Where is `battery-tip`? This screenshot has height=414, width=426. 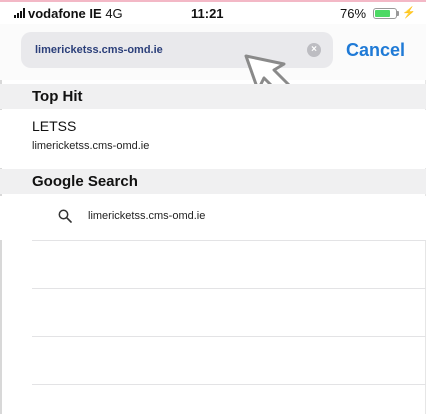 battery-tip is located at coordinates (398, 13).